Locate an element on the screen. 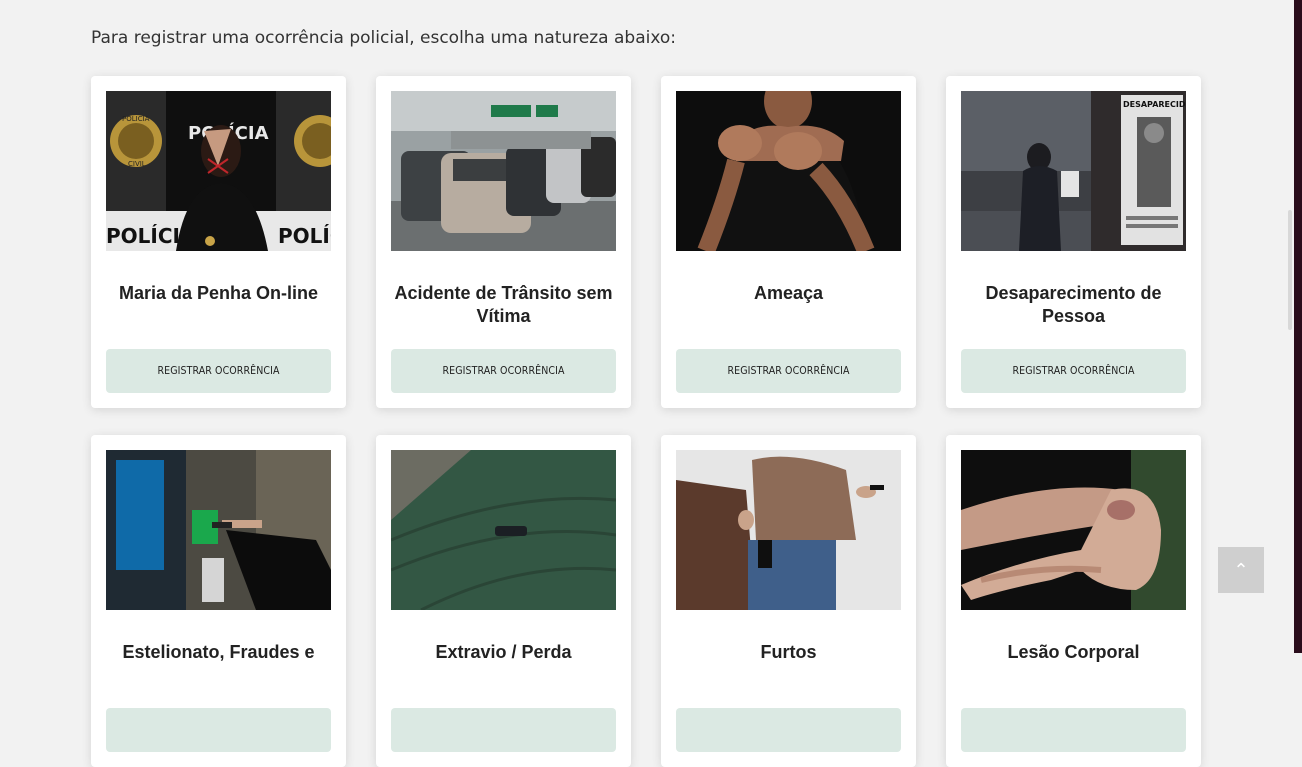  category-card-ameaca: Ameaça REGISTRAR OCORRÊNCIA is located at coordinates (788, 242).